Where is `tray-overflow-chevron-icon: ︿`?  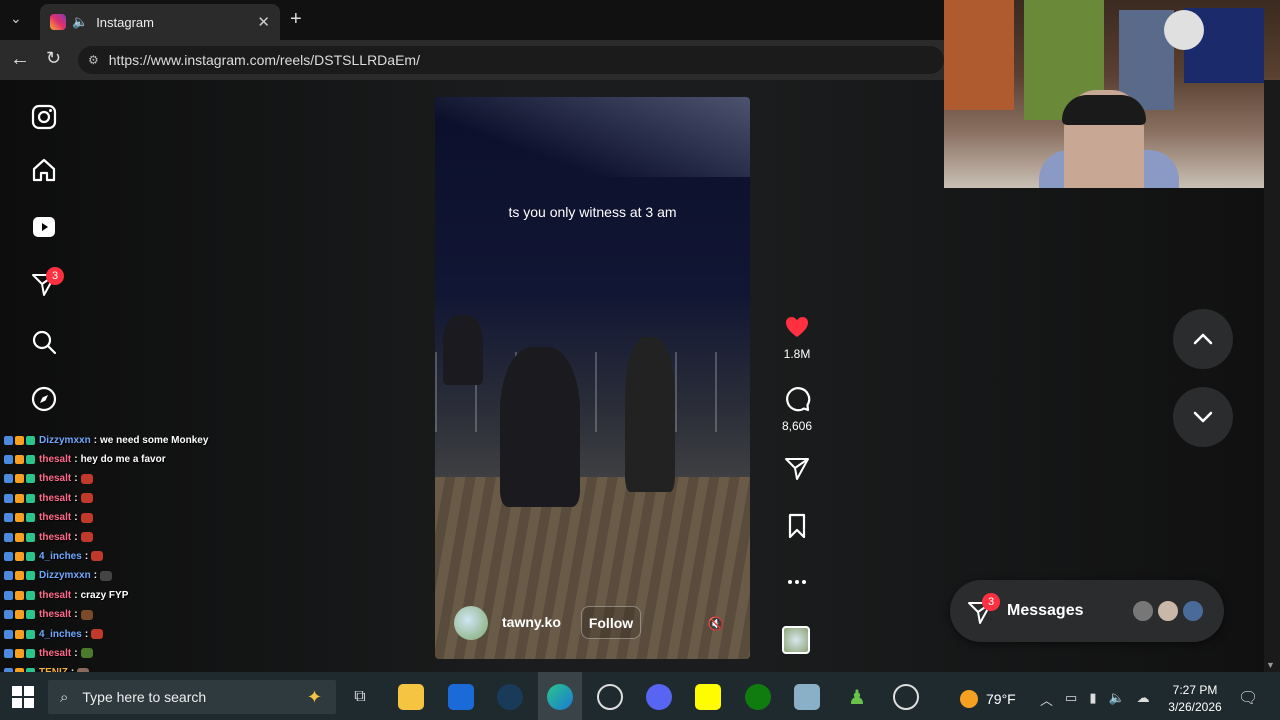 tray-overflow-chevron-icon: ︿ is located at coordinates (1046, 699).